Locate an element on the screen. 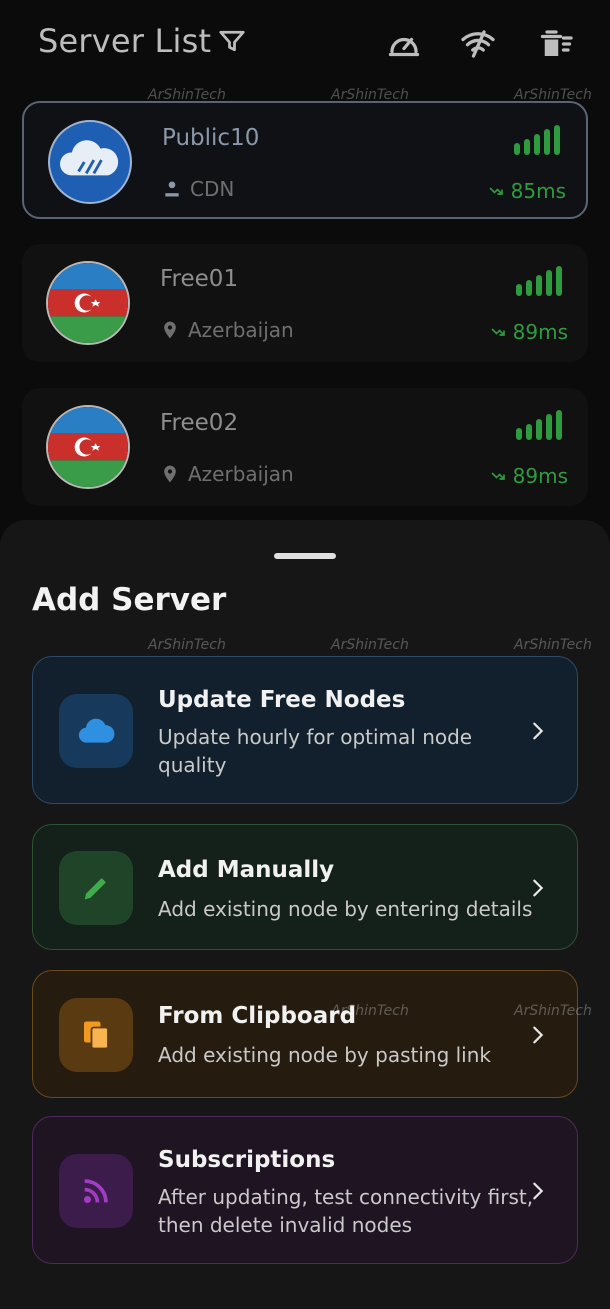 The width and height of the screenshot is (610, 1309). cloud-icon is located at coordinates (96, 731).